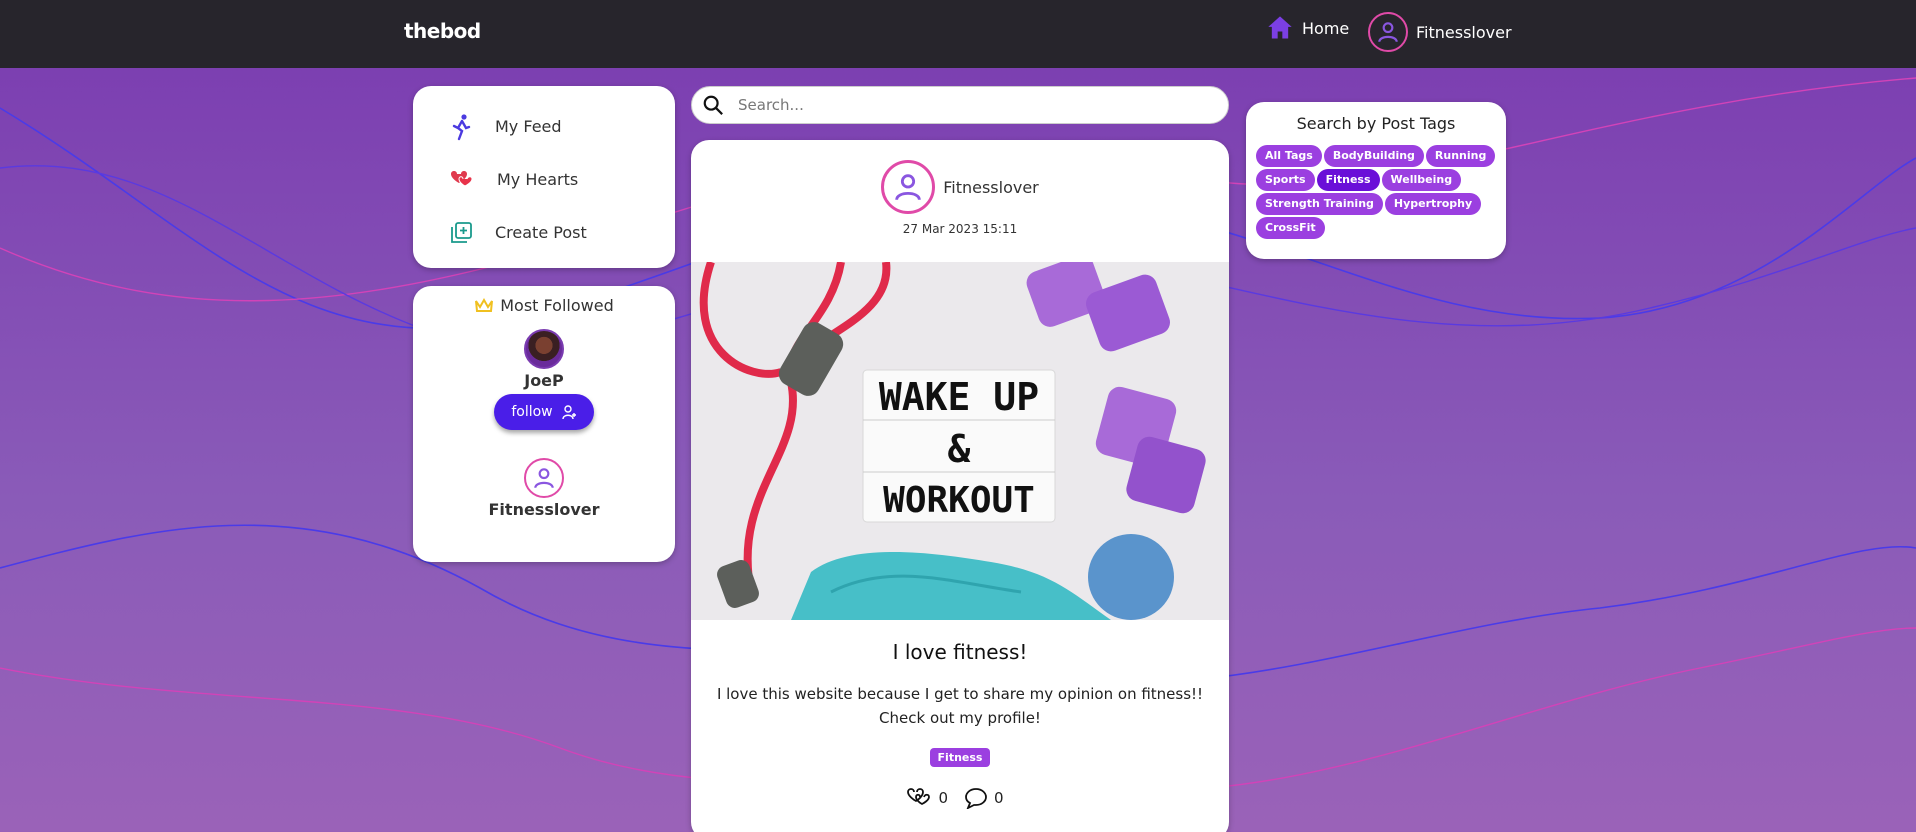  Describe the element at coordinates (1289, 156) in the screenshot. I see `tag-all-tags: All Tags` at that location.